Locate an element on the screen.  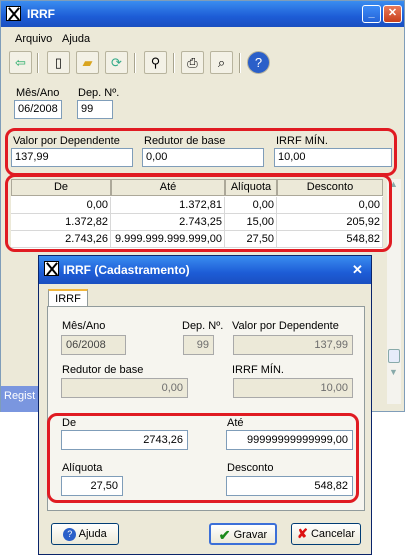
dlg-mes-ano-input: 06/2008 is located at coordinates (93, 345).